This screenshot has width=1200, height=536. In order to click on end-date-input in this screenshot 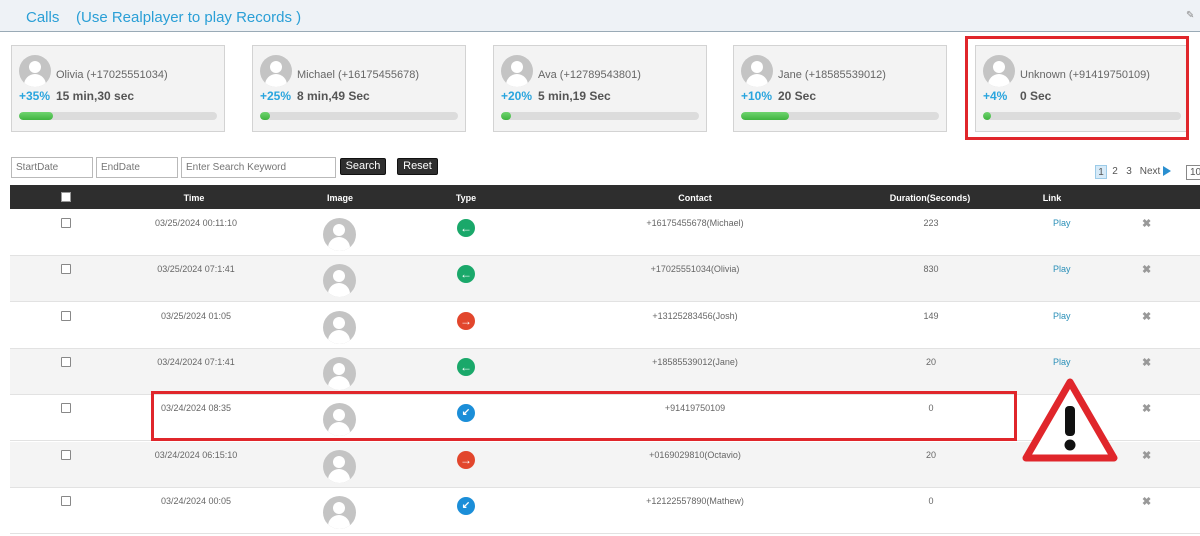, I will do `click(137, 167)`.